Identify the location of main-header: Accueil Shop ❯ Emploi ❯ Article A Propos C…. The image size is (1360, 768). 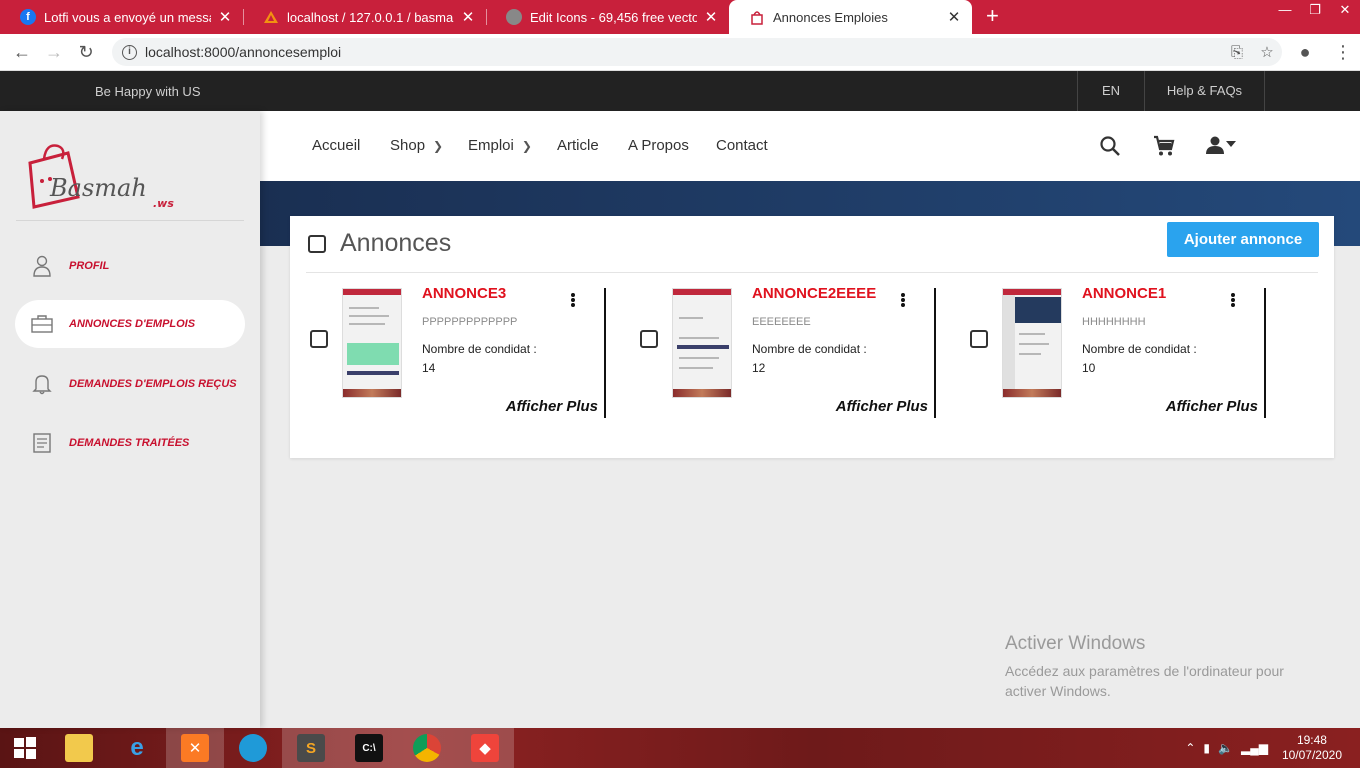
(810, 146).